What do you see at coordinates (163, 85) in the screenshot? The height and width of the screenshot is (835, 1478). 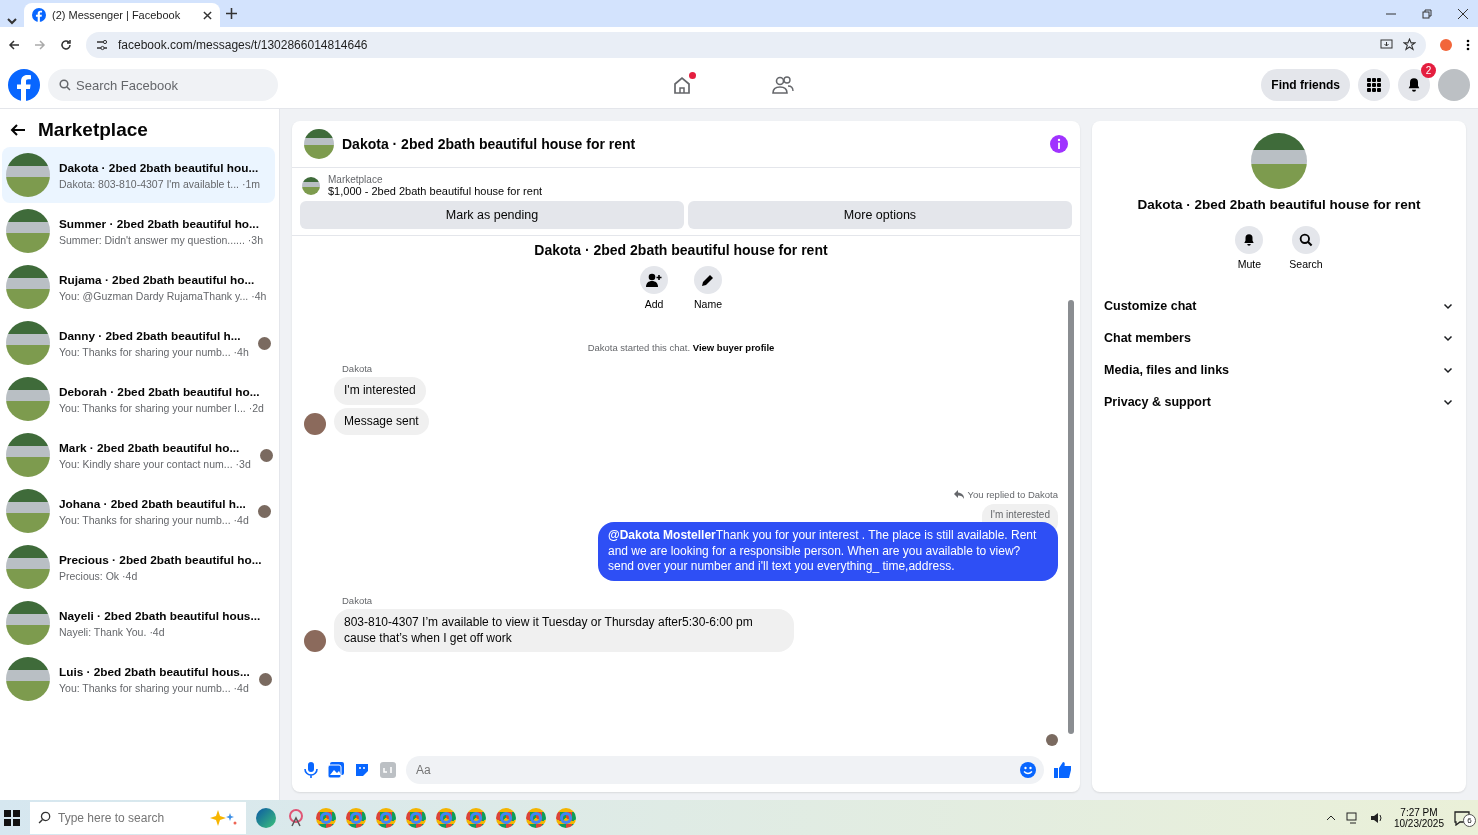 I see `search-field: Search Facebook` at bounding box center [163, 85].